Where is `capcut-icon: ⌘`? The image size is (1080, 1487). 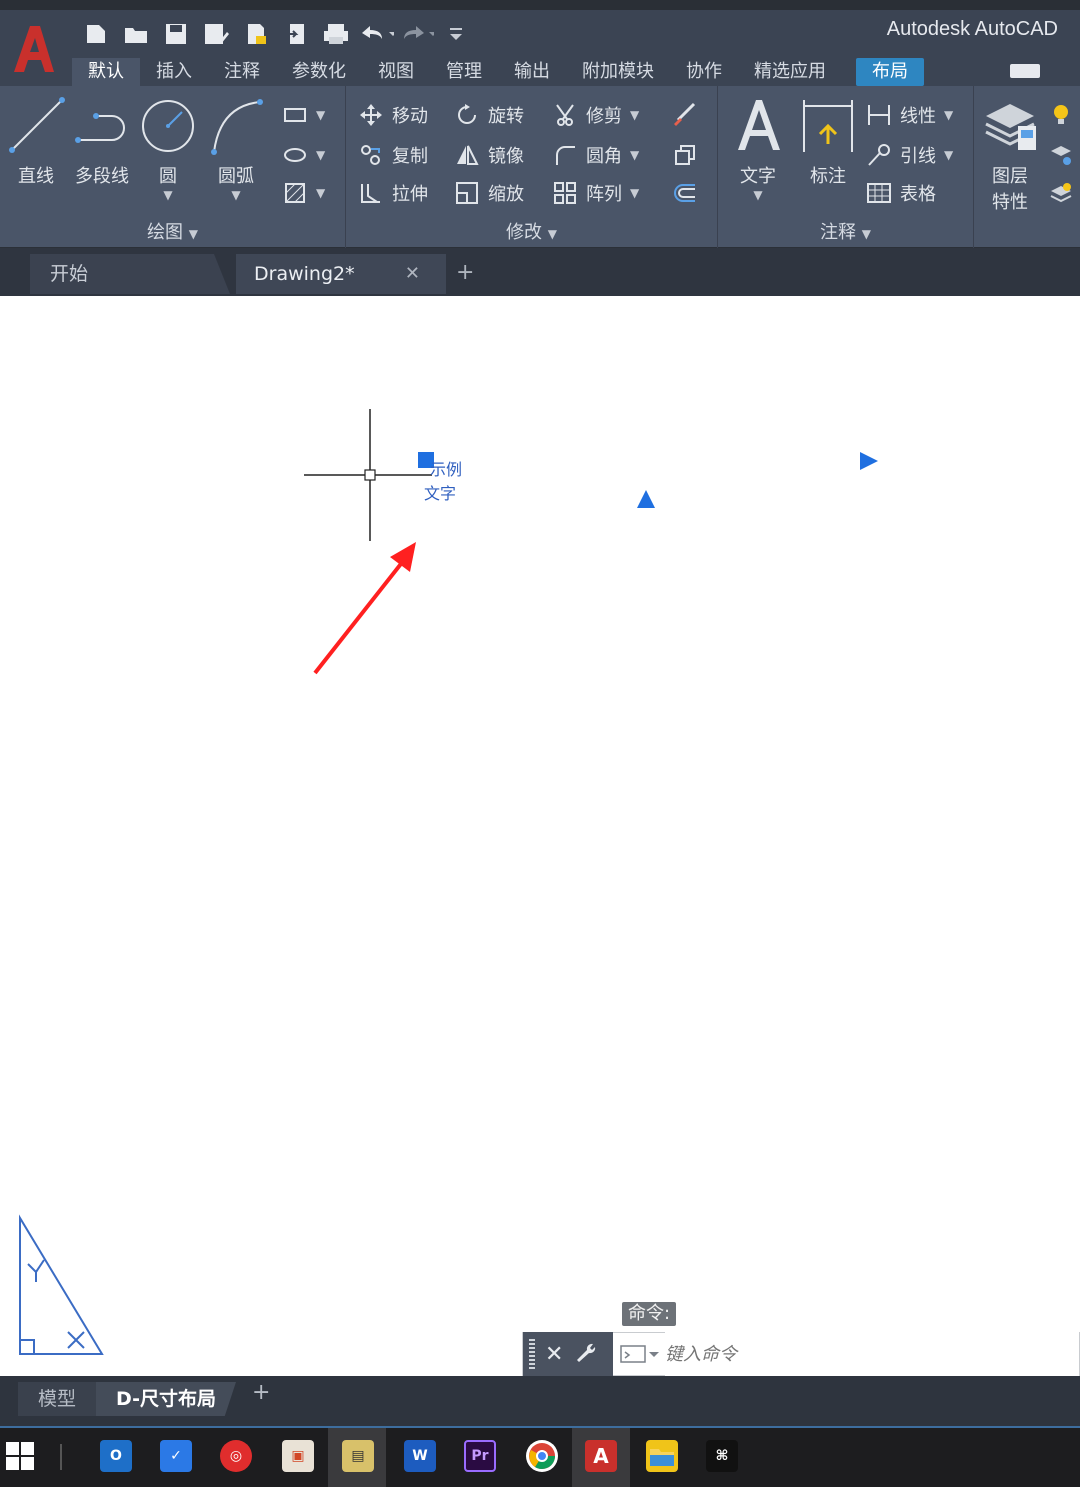
capcut-icon: ⌘ is located at coordinates (722, 1456).